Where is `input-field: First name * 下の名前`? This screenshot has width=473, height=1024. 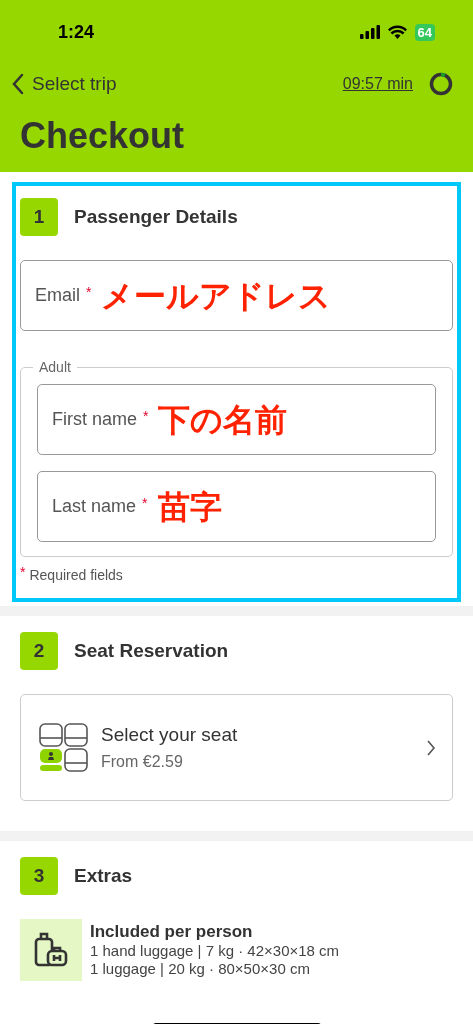 input-field: First name * 下の名前 is located at coordinates (236, 419).